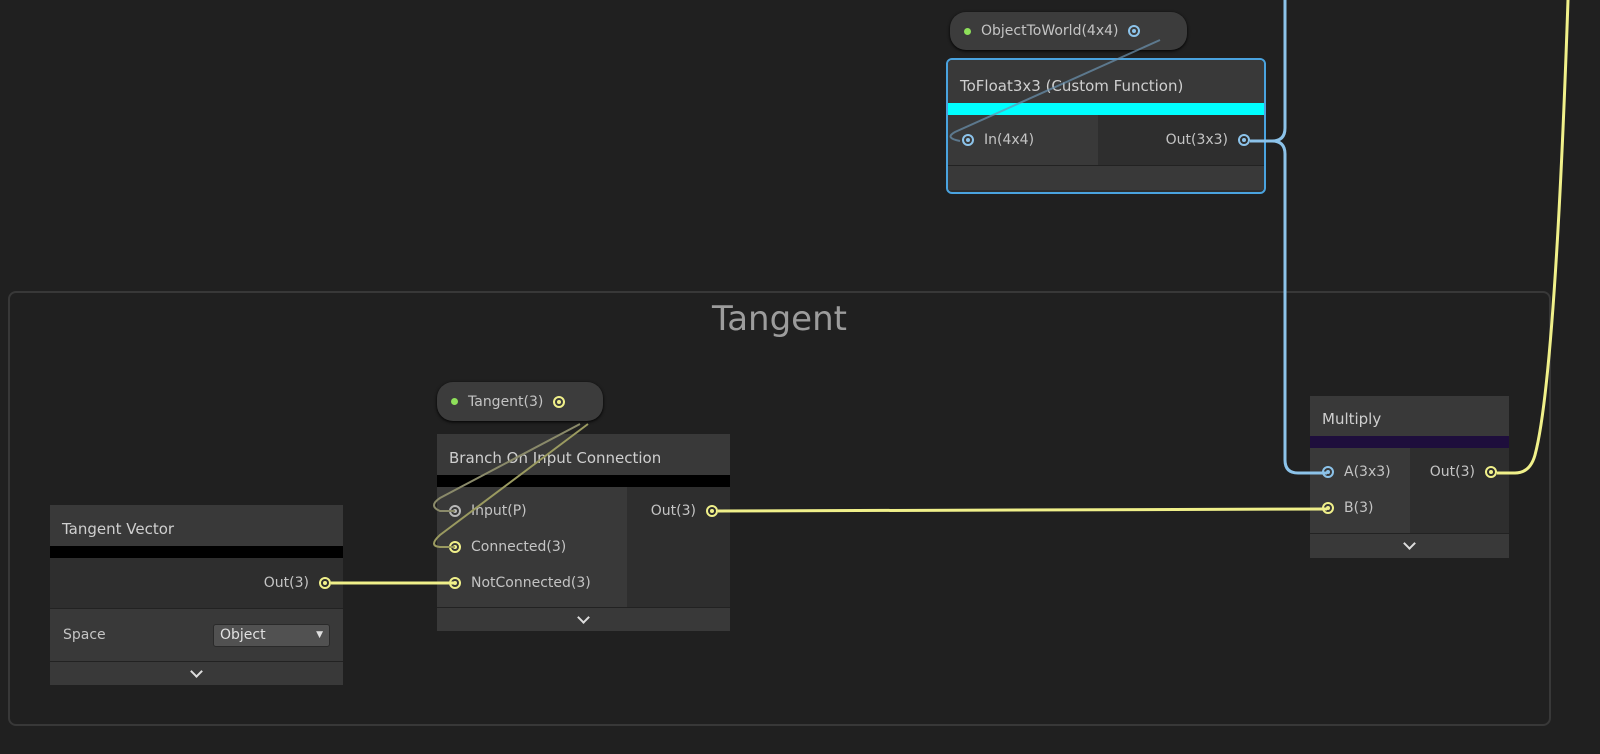 The width and height of the screenshot is (1600, 754). I want to click on output-out: Out(3x3), so click(1181, 140).